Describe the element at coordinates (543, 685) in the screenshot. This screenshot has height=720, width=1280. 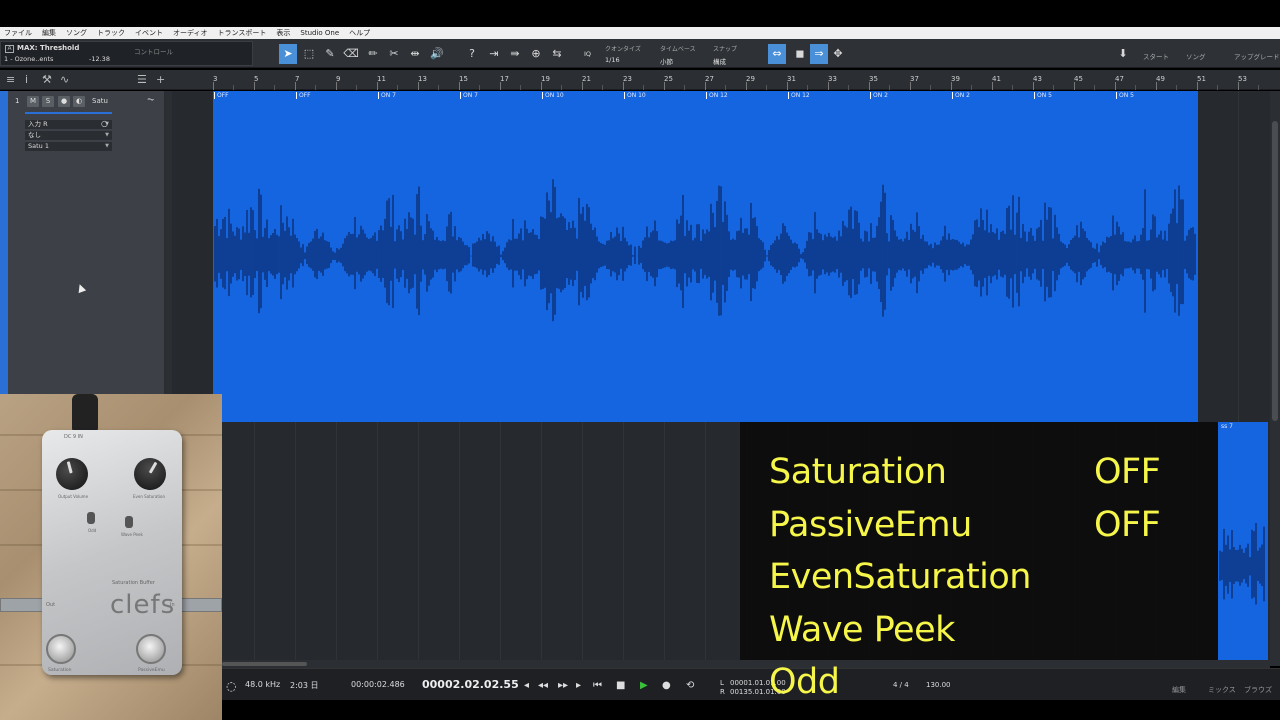
I see `rewind-fast-icon: ◂◂` at that location.